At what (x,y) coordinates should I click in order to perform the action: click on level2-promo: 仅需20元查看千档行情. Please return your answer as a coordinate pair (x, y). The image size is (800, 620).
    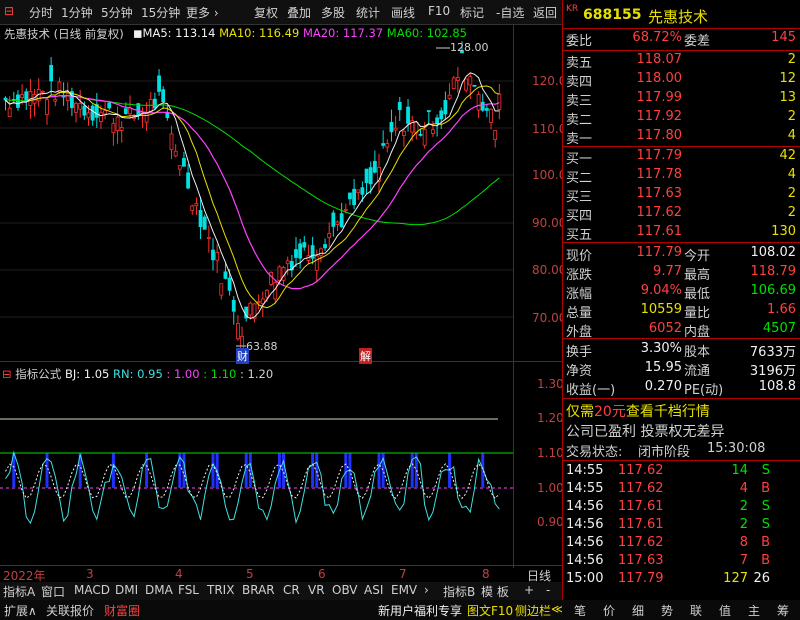
    Looking at the image, I should click on (681, 410).